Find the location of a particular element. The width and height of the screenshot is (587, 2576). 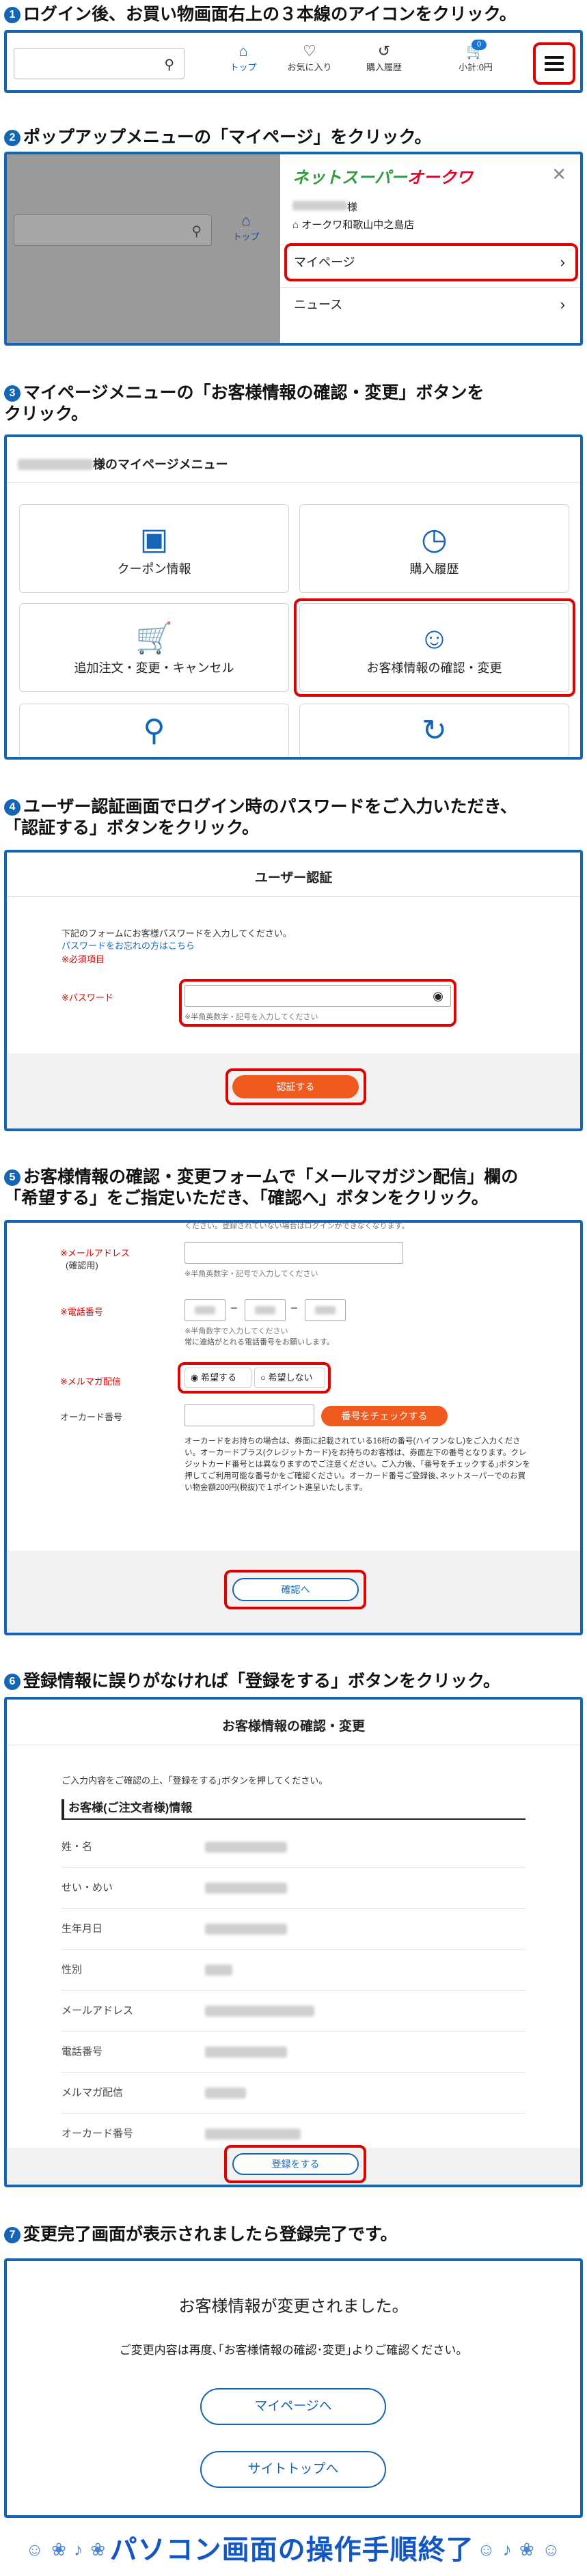

tile-order-changes: 🛒 追加注文・変更・キャンセル is located at coordinates (154, 648).